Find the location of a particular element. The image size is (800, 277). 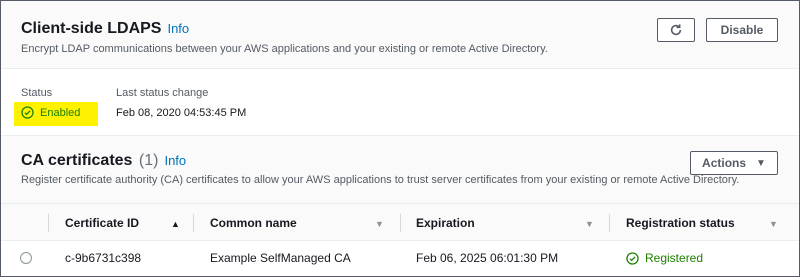

disable-button: Disable is located at coordinates (742, 30).